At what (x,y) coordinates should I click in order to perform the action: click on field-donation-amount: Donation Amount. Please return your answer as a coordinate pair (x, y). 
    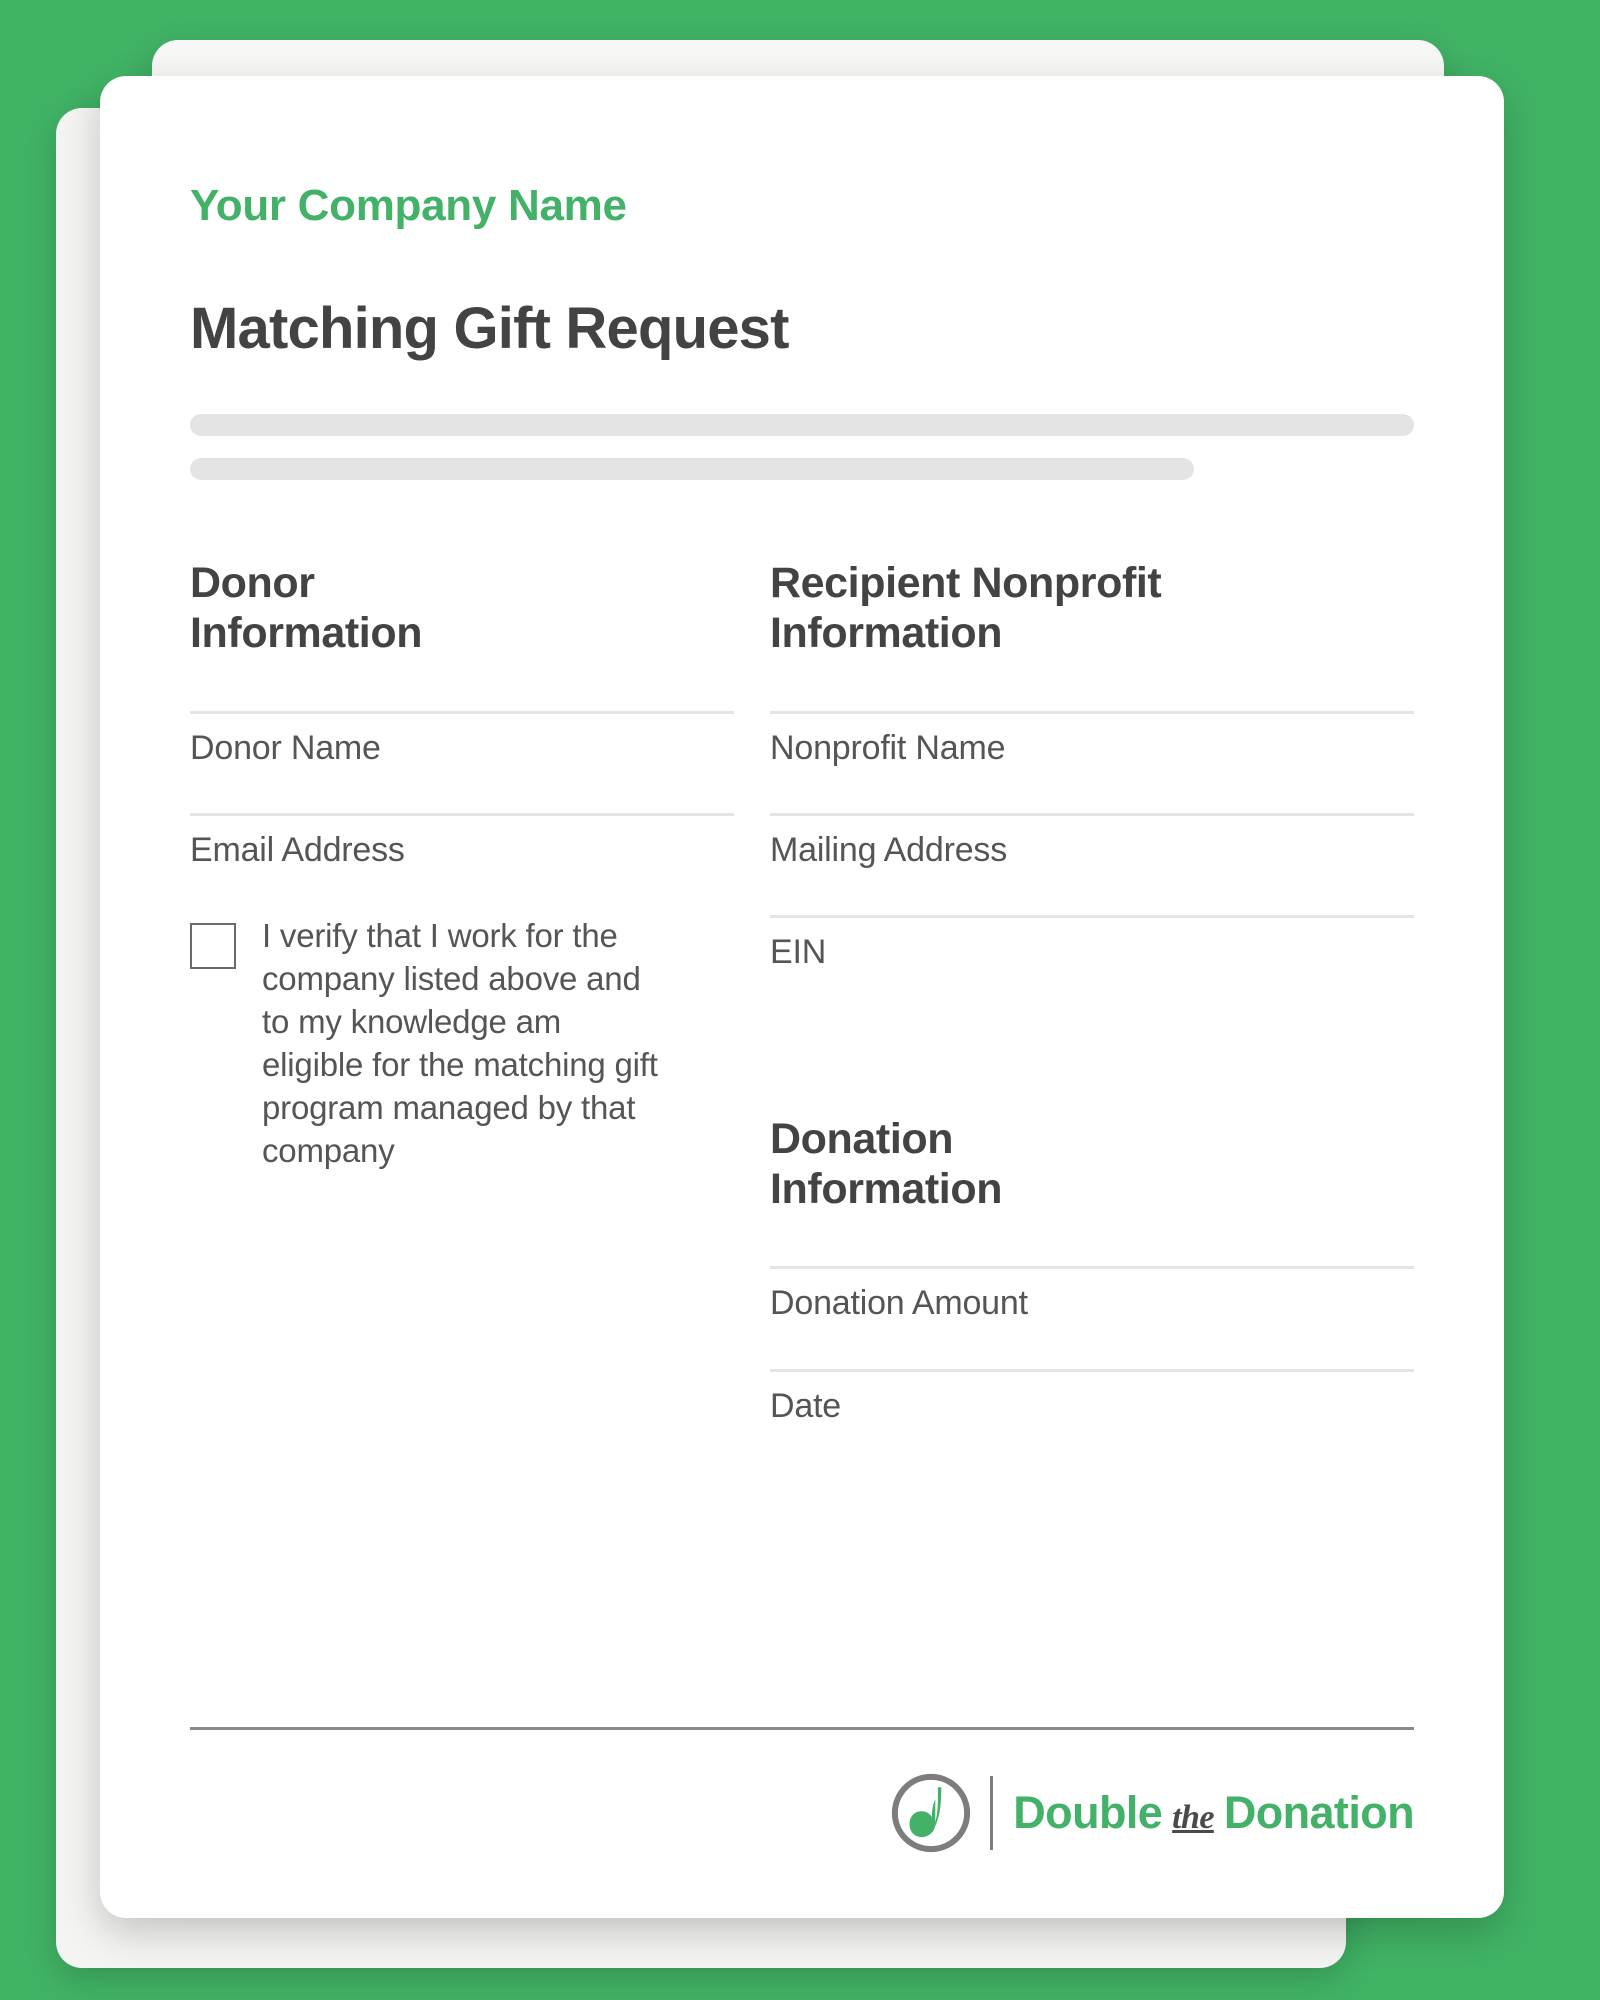
    Looking at the image, I should click on (1092, 1294).